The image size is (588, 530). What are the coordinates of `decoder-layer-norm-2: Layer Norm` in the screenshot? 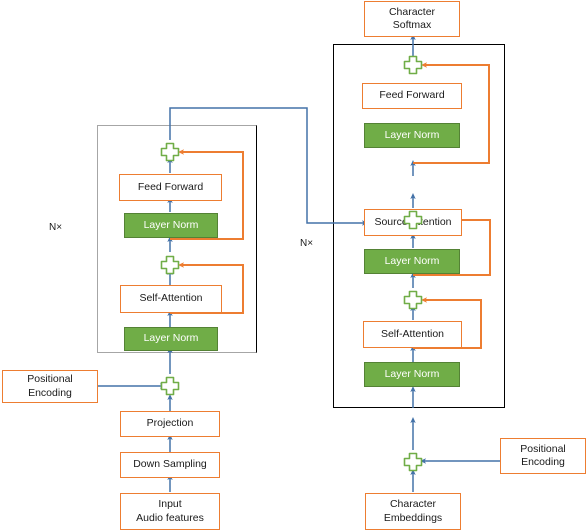 It's located at (412, 261).